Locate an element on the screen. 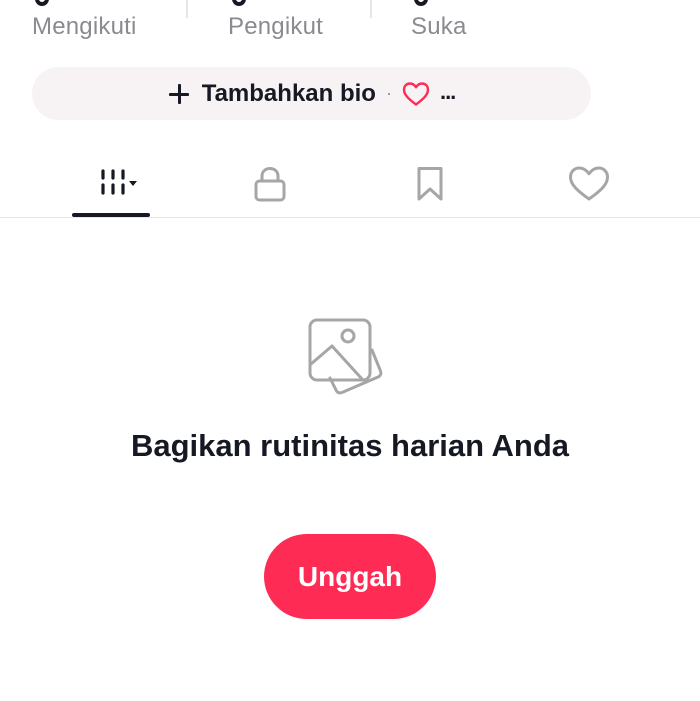 The width and height of the screenshot is (700, 701). bookmark-icon is located at coordinates (430, 184).